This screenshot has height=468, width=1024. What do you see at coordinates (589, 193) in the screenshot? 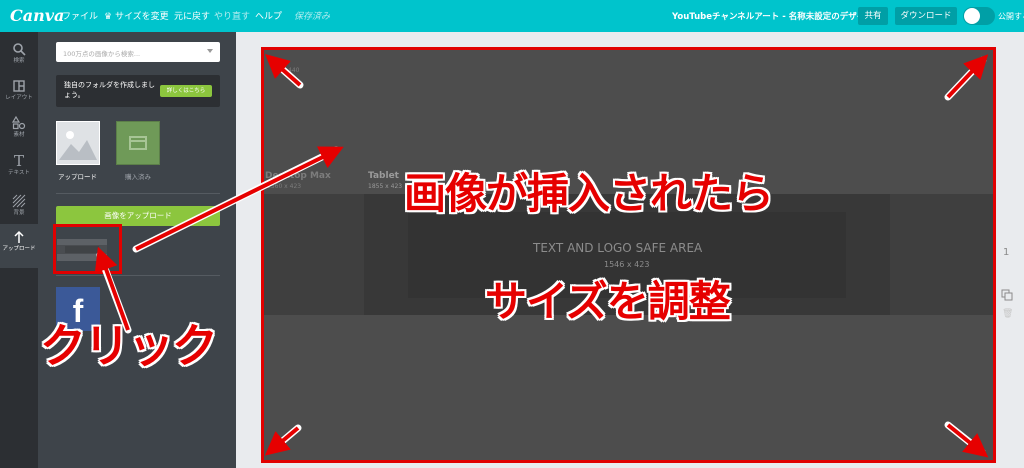
I see `annotation-resize-title: 画像が挿入されたら` at bounding box center [589, 193].